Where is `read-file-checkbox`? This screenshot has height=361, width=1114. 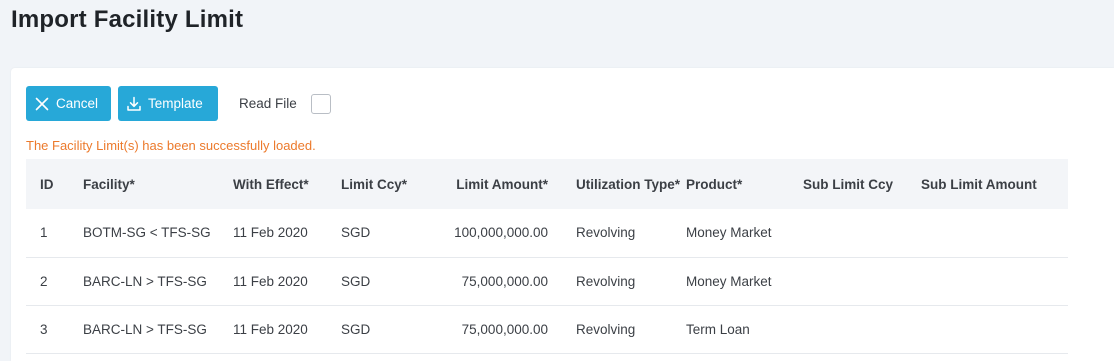
read-file-checkbox is located at coordinates (320, 103).